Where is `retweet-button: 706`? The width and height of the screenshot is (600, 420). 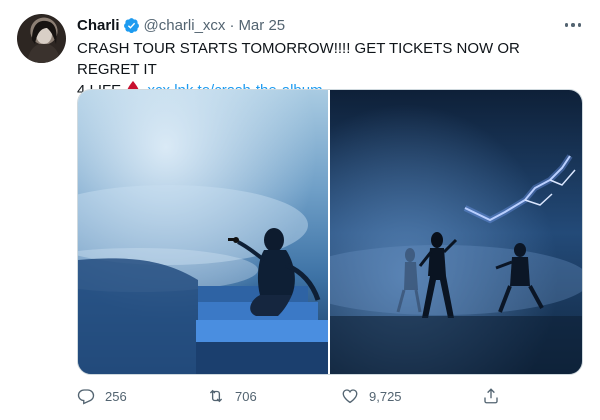
retweet-button: 706 is located at coordinates (232, 396).